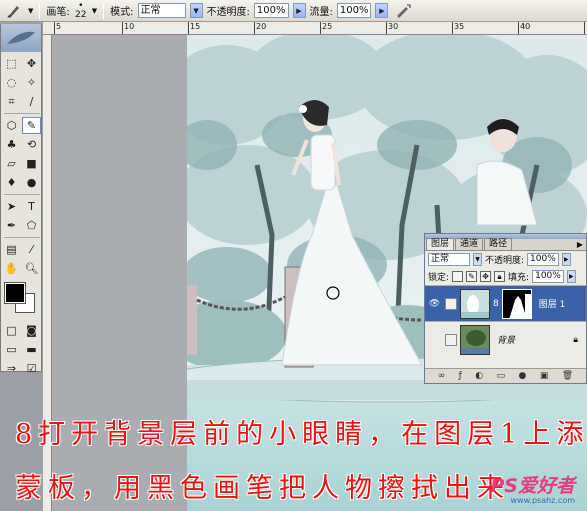  Describe the element at coordinates (31, 101) in the screenshot. I see `slice-tool-icon: ∕` at that location.